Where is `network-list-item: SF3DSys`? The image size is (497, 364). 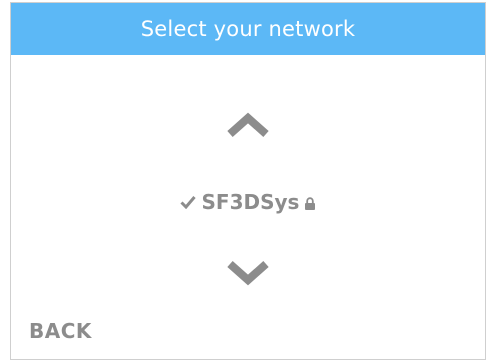 network-list-item: SF3DSys is located at coordinates (248, 202).